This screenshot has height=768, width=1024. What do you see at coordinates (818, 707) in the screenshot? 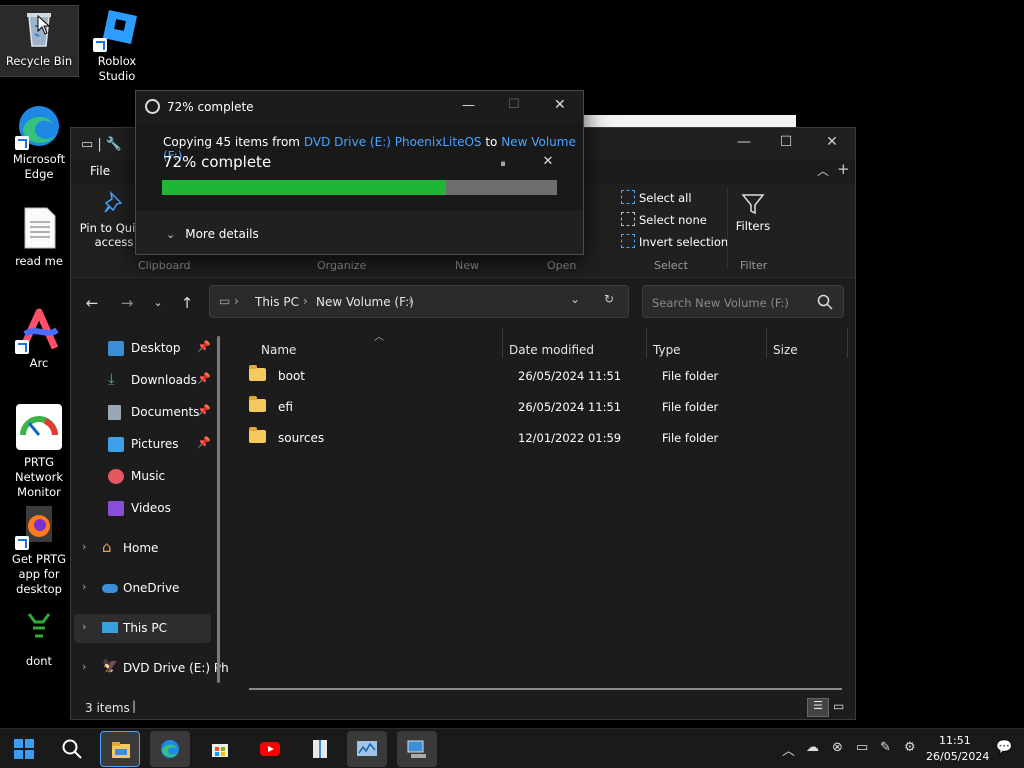
I see `details-view-icon: ☰` at bounding box center [818, 707].